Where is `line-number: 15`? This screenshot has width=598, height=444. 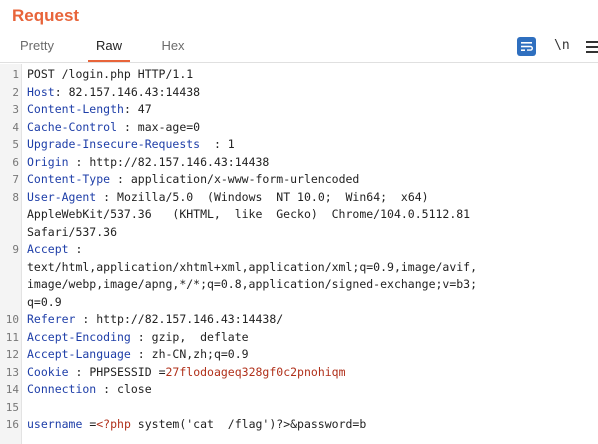 line-number: 15 is located at coordinates (12, 407).